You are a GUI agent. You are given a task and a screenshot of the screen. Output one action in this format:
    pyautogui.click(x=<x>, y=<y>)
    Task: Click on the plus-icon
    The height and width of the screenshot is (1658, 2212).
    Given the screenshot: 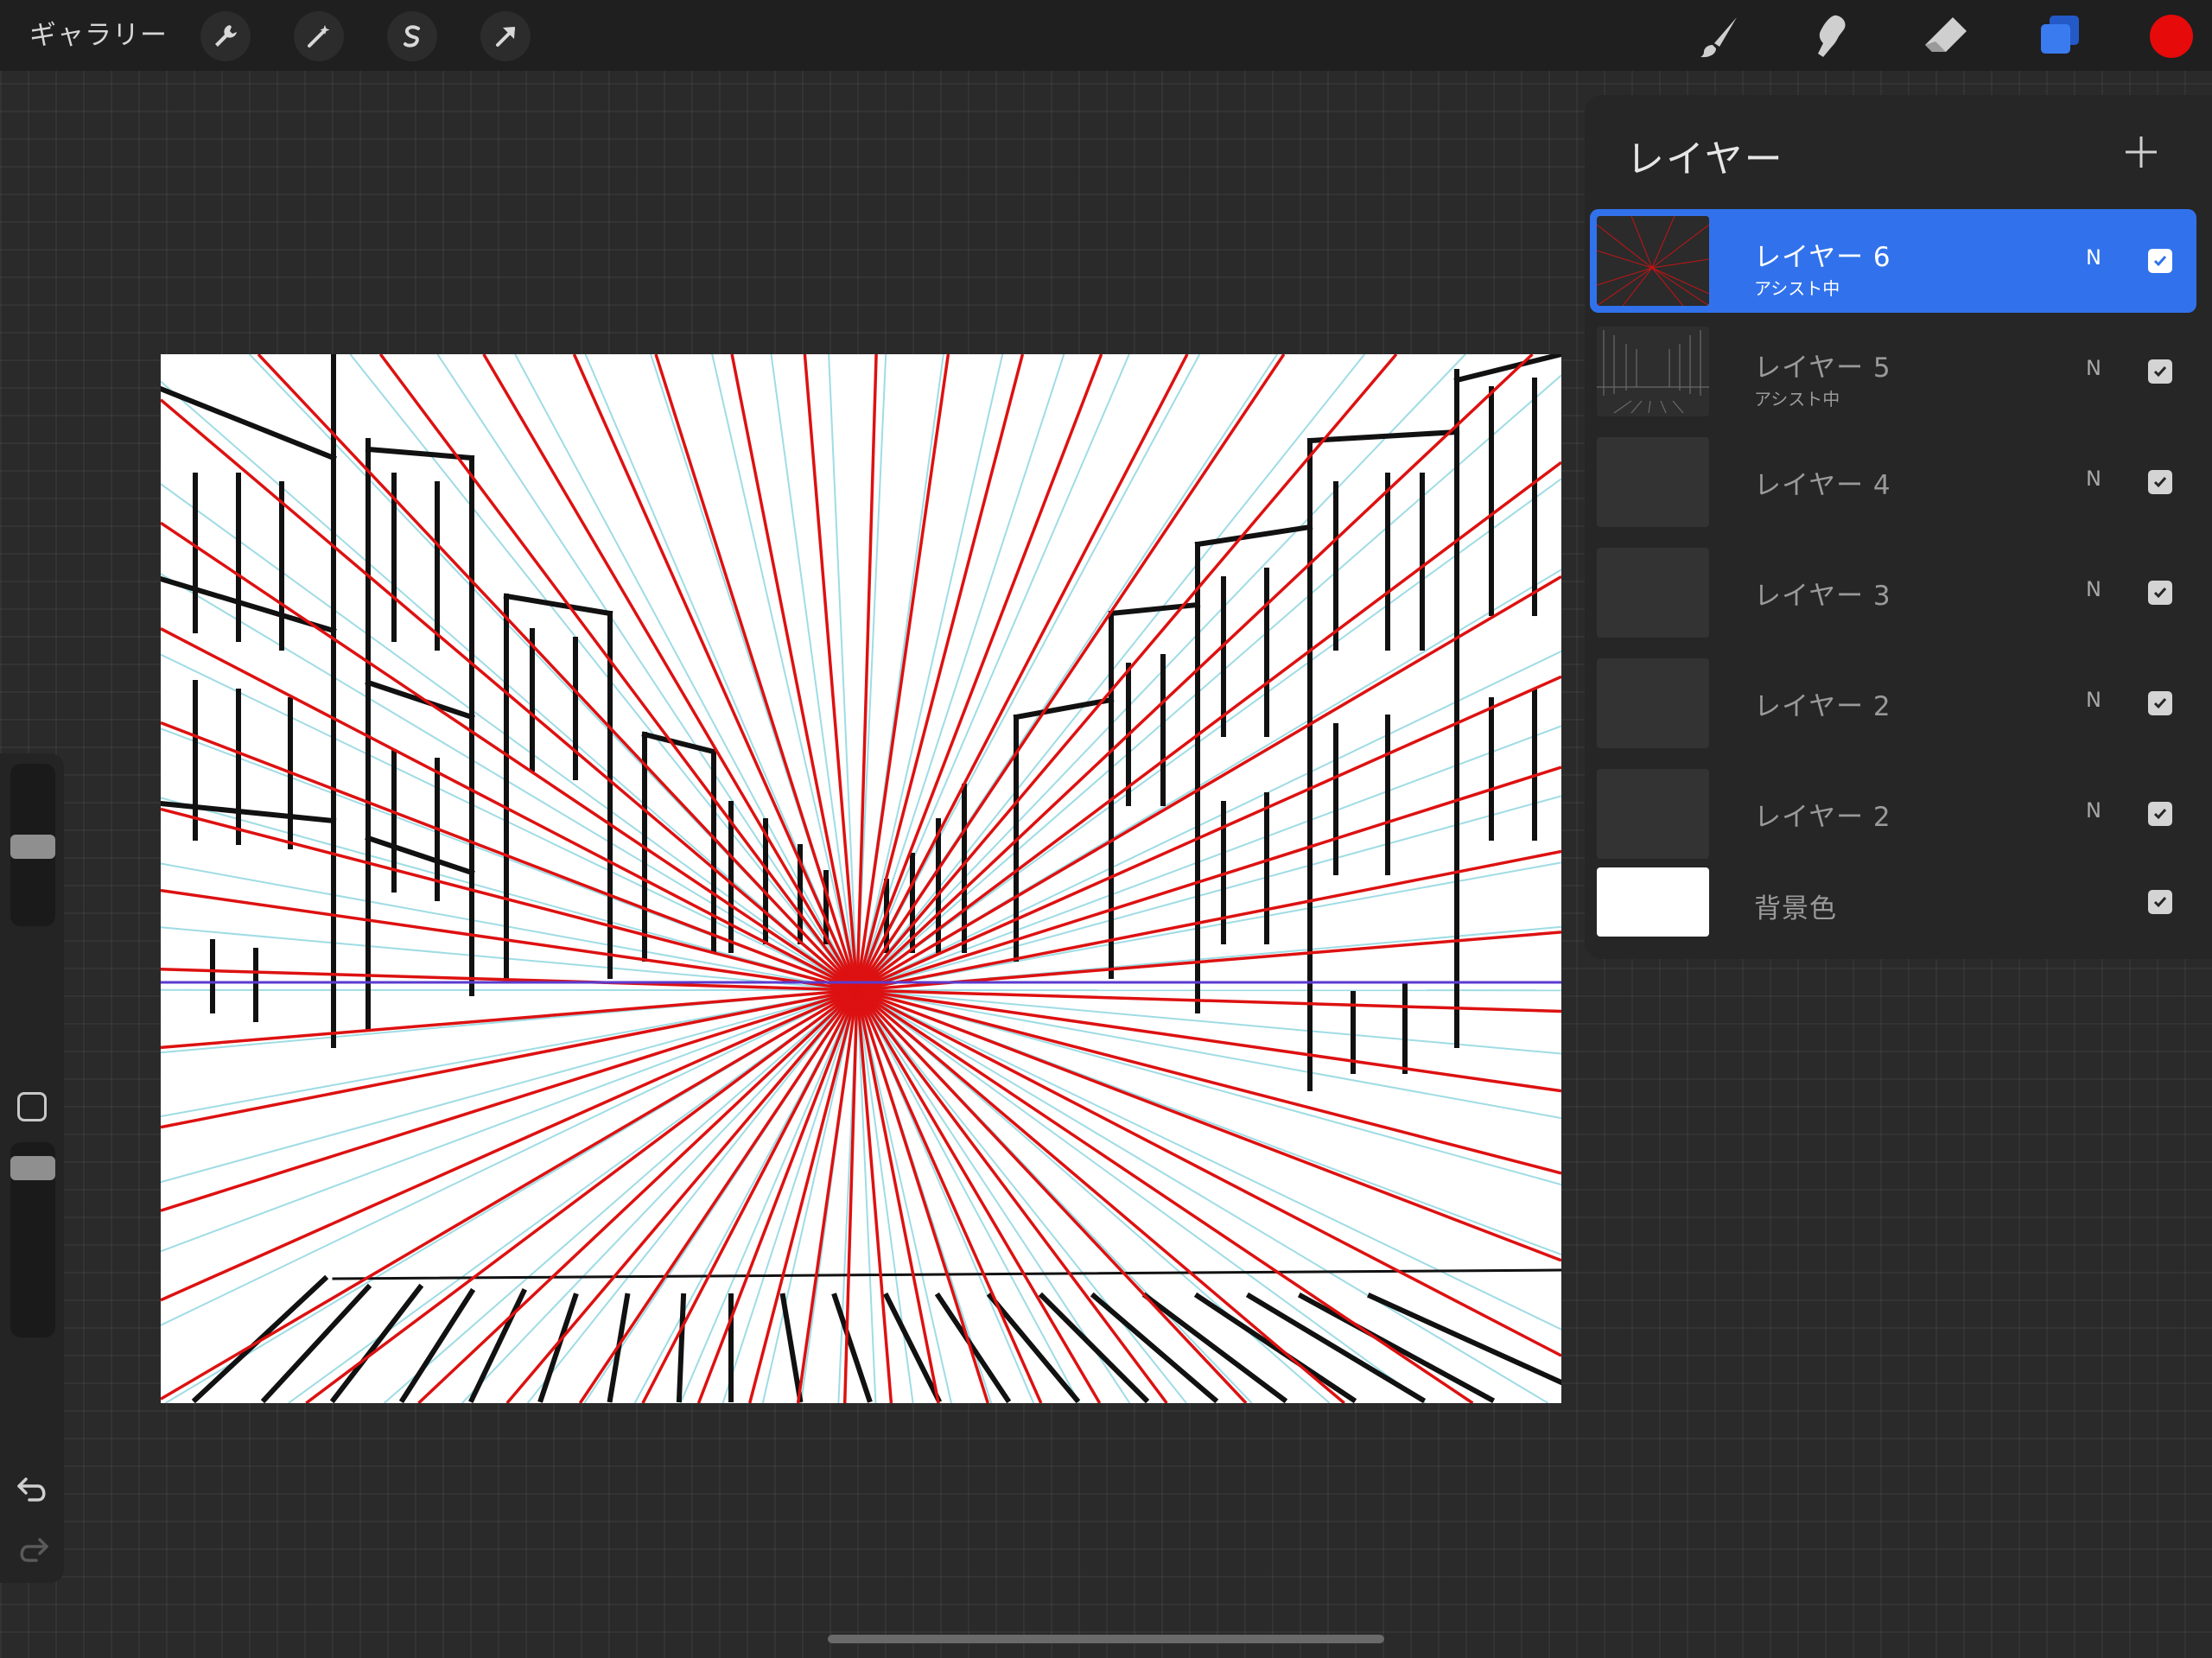 What is the action you would take?
    pyautogui.click(x=2141, y=152)
    